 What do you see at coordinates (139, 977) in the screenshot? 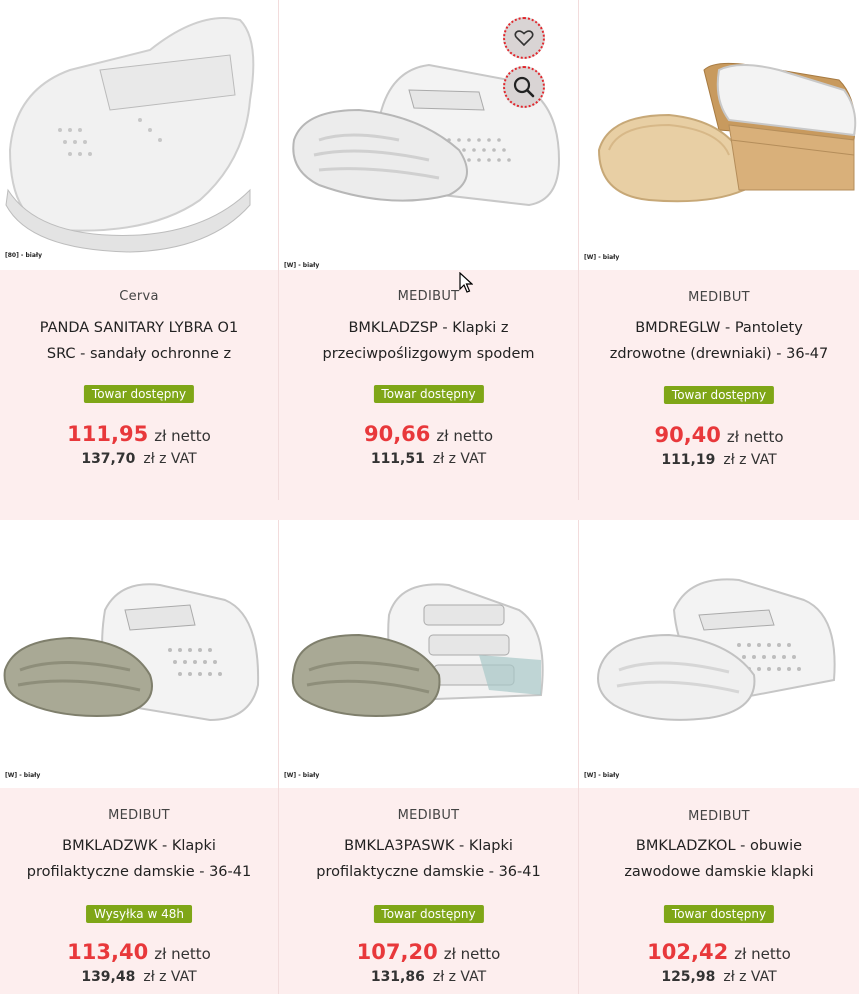
I see `price-gross: 139,48 zł z VAT` at bounding box center [139, 977].